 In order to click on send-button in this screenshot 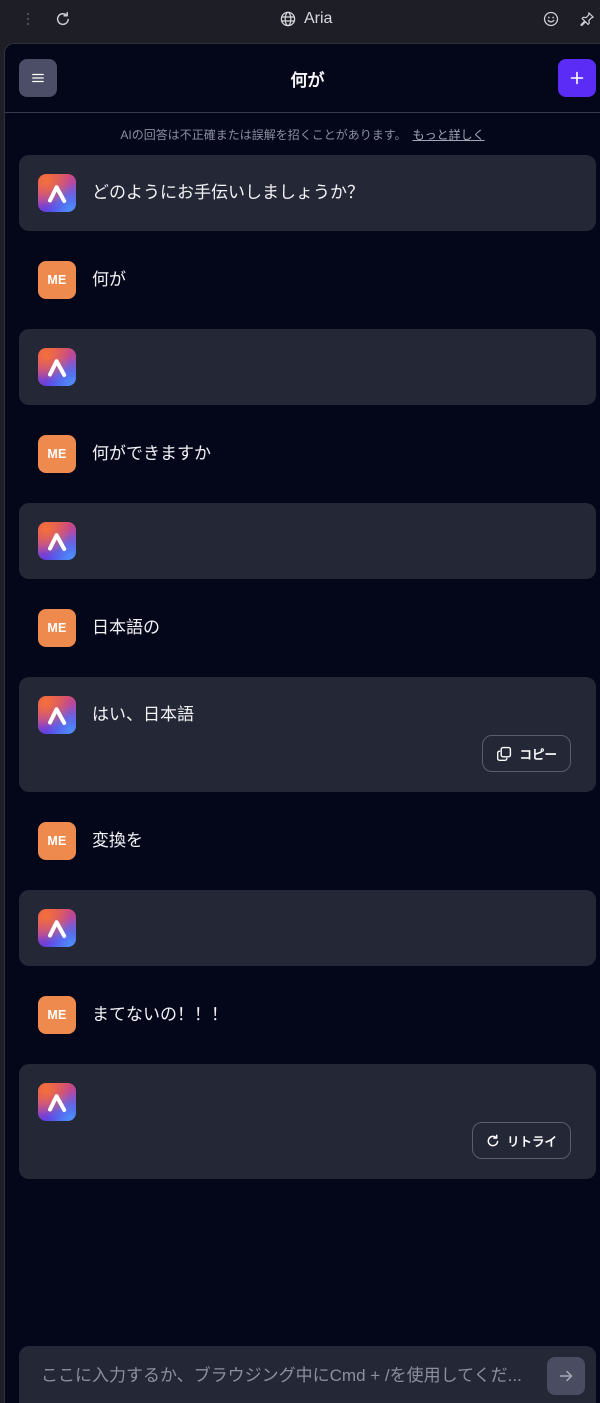, I will do `click(566, 1376)`.